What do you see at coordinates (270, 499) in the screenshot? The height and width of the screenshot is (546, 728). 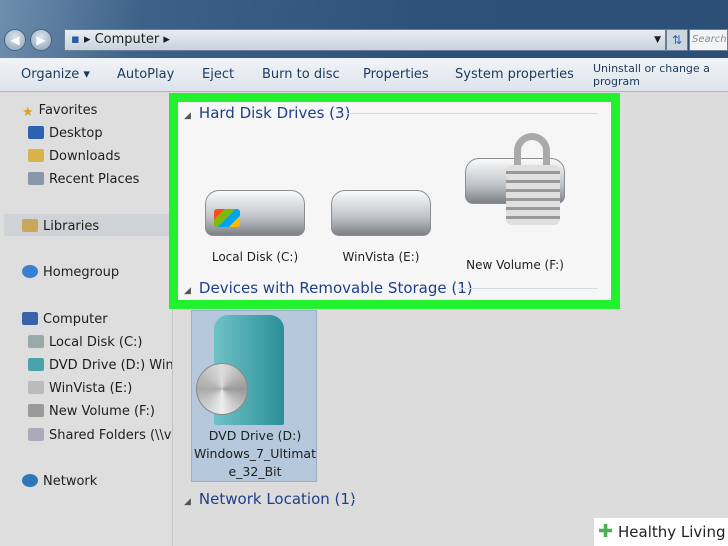 I see `group-network-location: ◢ Network Location (1)` at bounding box center [270, 499].